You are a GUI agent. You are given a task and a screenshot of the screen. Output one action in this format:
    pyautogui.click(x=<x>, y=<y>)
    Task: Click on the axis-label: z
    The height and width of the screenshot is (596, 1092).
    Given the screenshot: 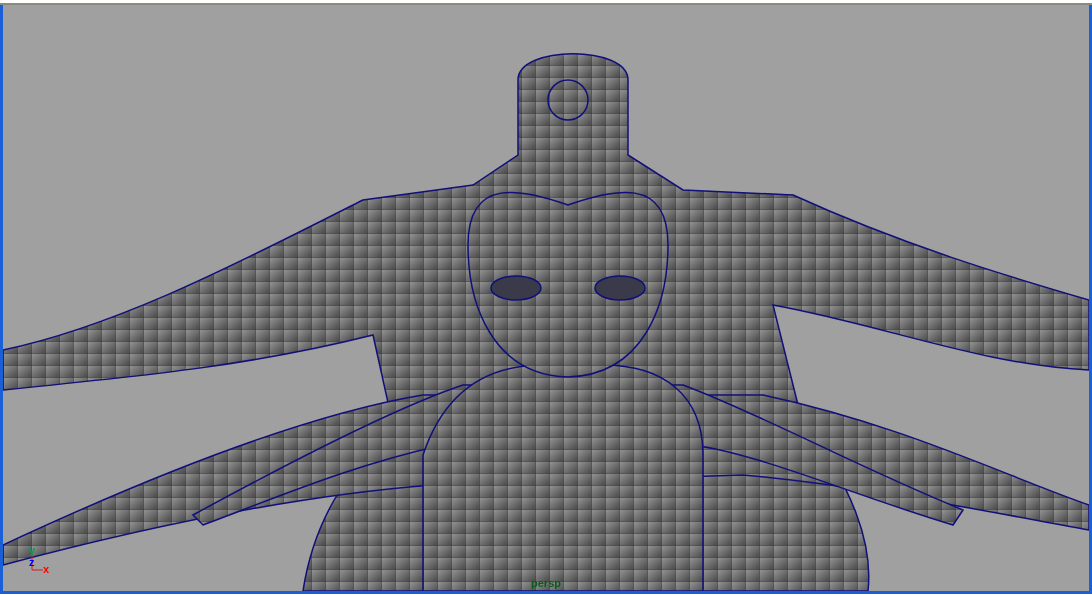 What is the action you would take?
    pyautogui.click(x=32, y=562)
    